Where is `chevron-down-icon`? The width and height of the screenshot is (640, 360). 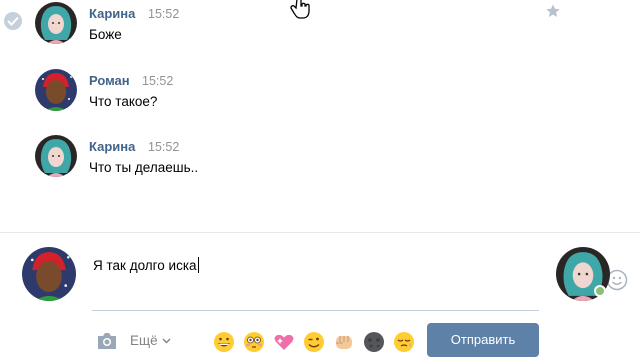
chevron-down-icon is located at coordinates (166, 339).